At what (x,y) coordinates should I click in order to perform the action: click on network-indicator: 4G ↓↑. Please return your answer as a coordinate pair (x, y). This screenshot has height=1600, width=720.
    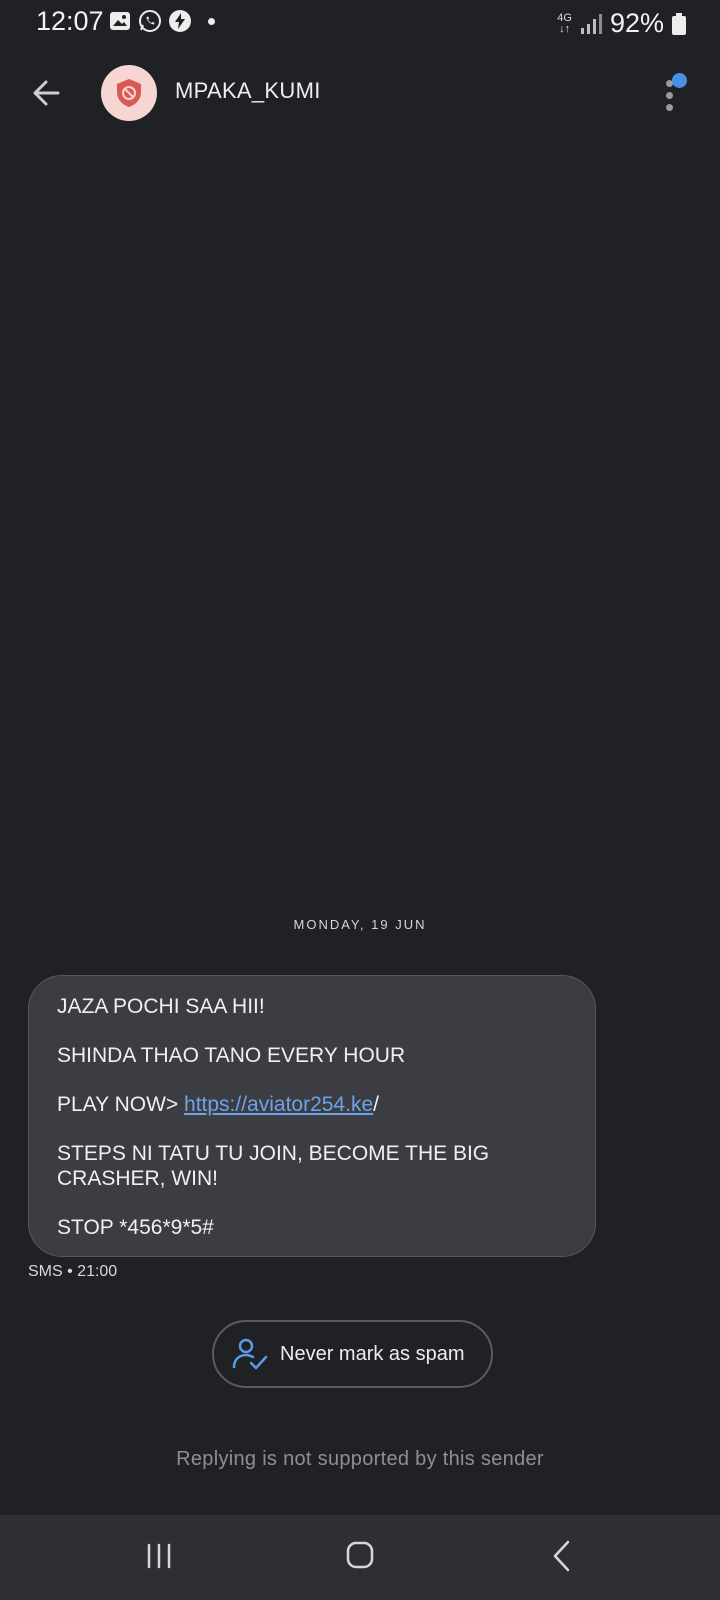
    Looking at the image, I should click on (564, 23).